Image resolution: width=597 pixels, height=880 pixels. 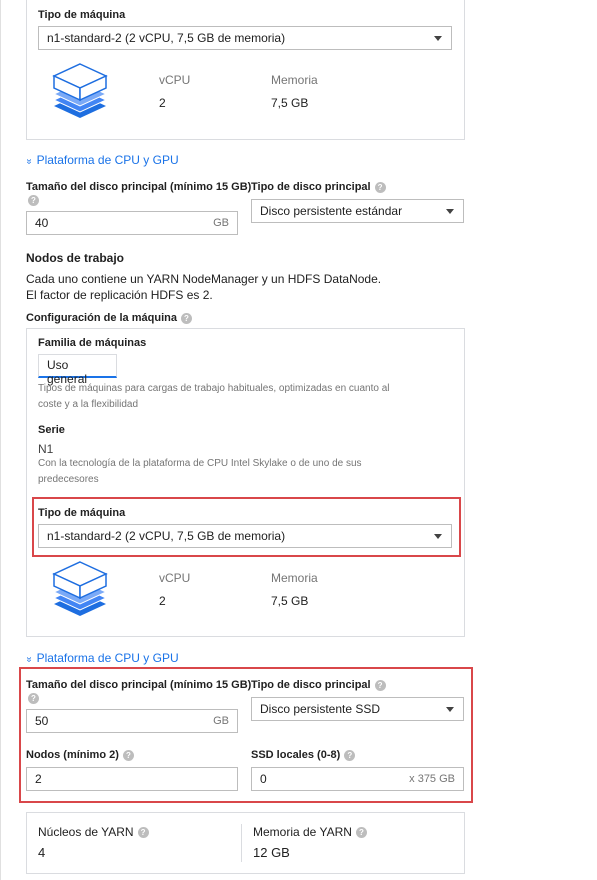 What do you see at coordinates (294, 80) in the screenshot?
I see `master-memory-label: Memoria` at bounding box center [294, 80].